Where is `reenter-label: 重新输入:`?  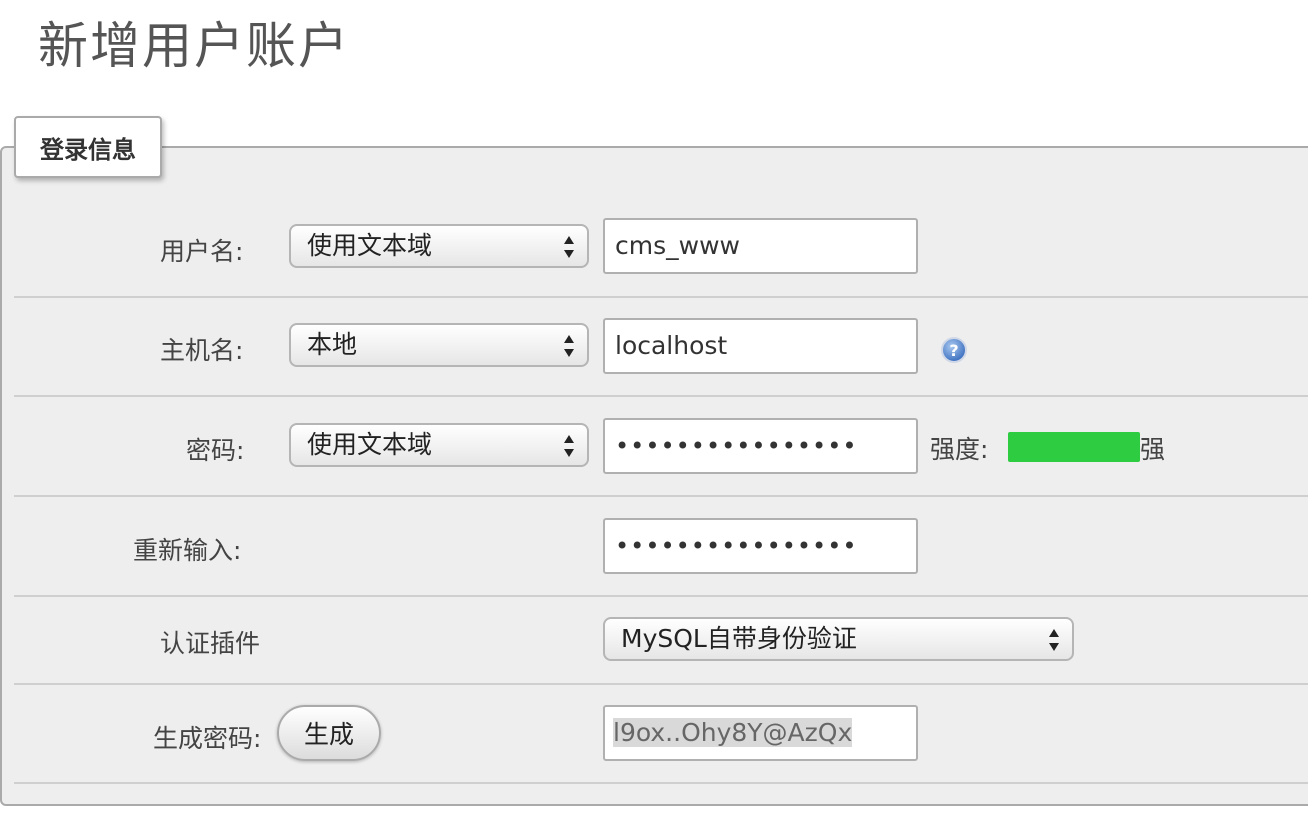
reenter-label: 重新输入: is located at coordinates (187, 550).